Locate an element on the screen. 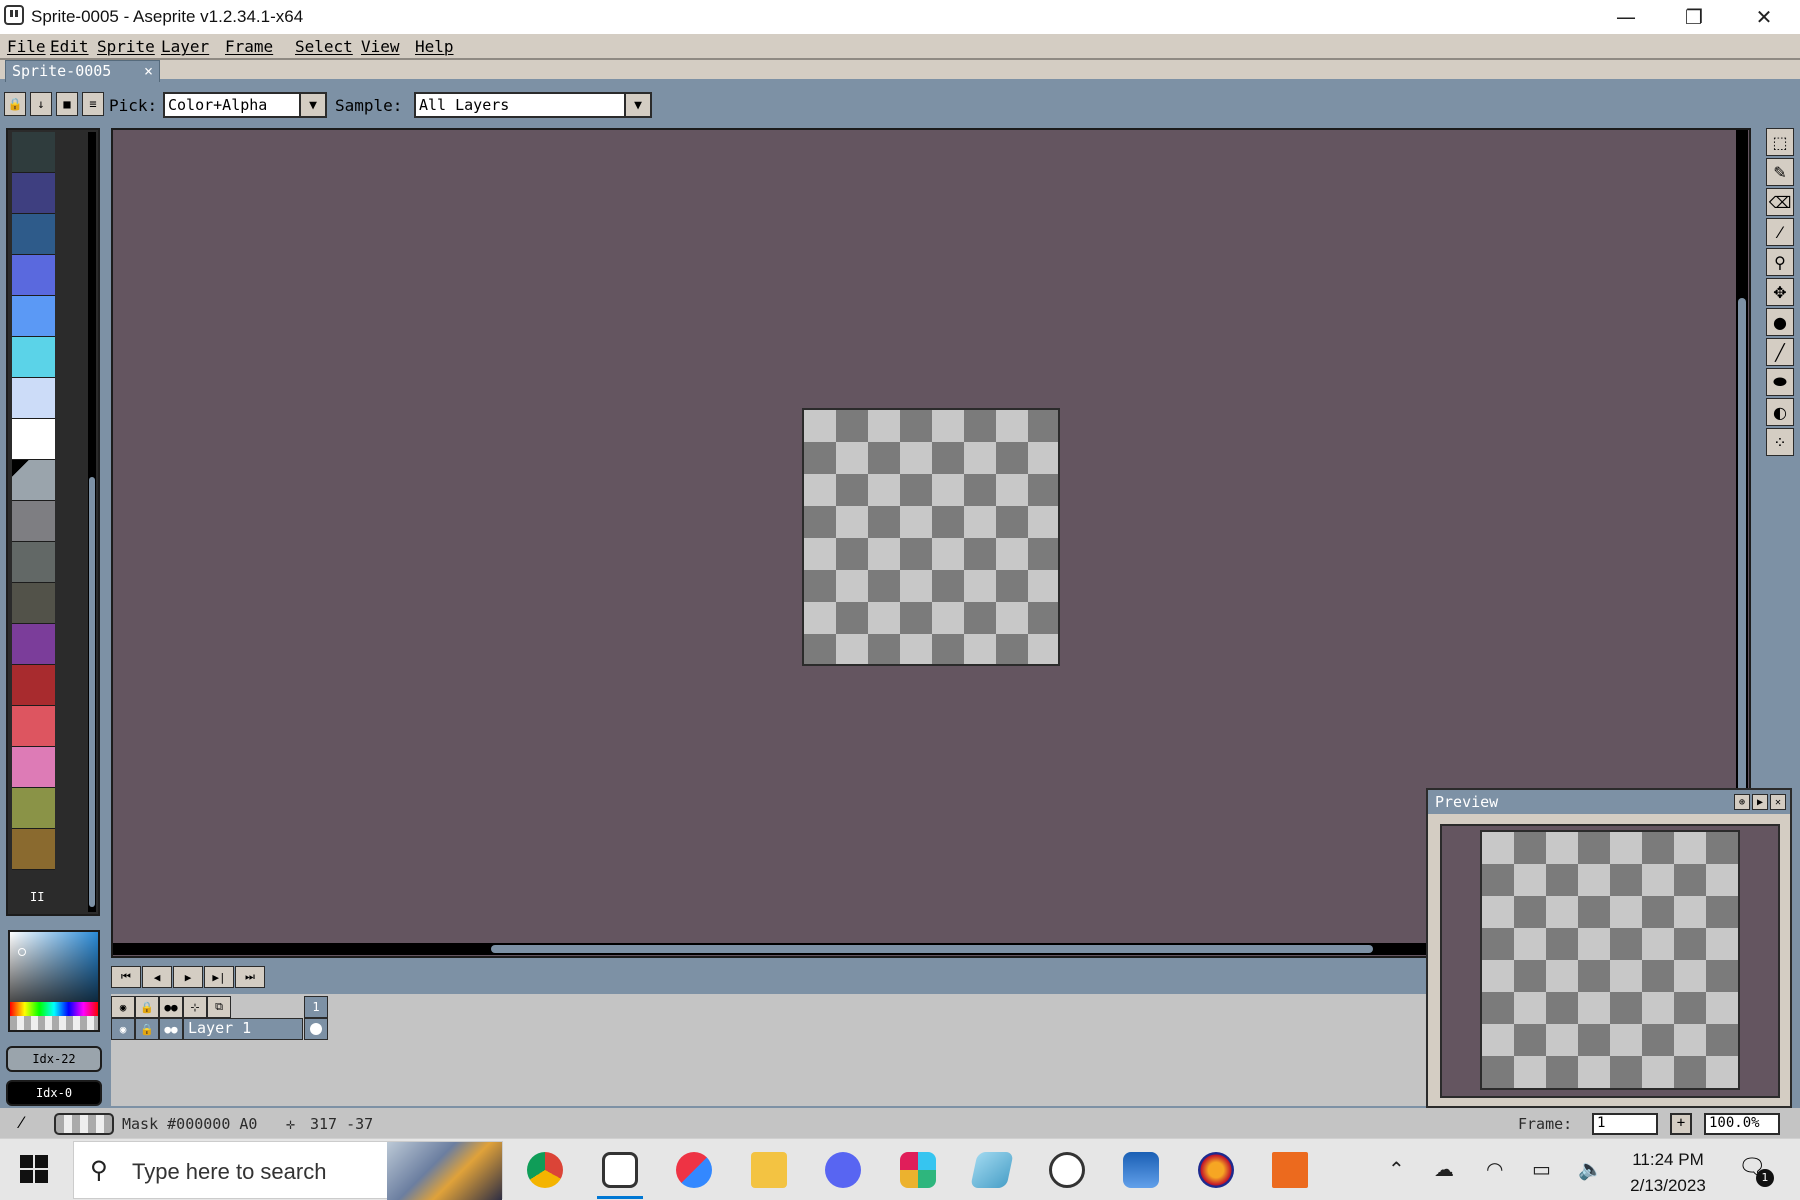 The image size is (1800, 1200). minimize-button: — is located at coordinates (1626, 17).